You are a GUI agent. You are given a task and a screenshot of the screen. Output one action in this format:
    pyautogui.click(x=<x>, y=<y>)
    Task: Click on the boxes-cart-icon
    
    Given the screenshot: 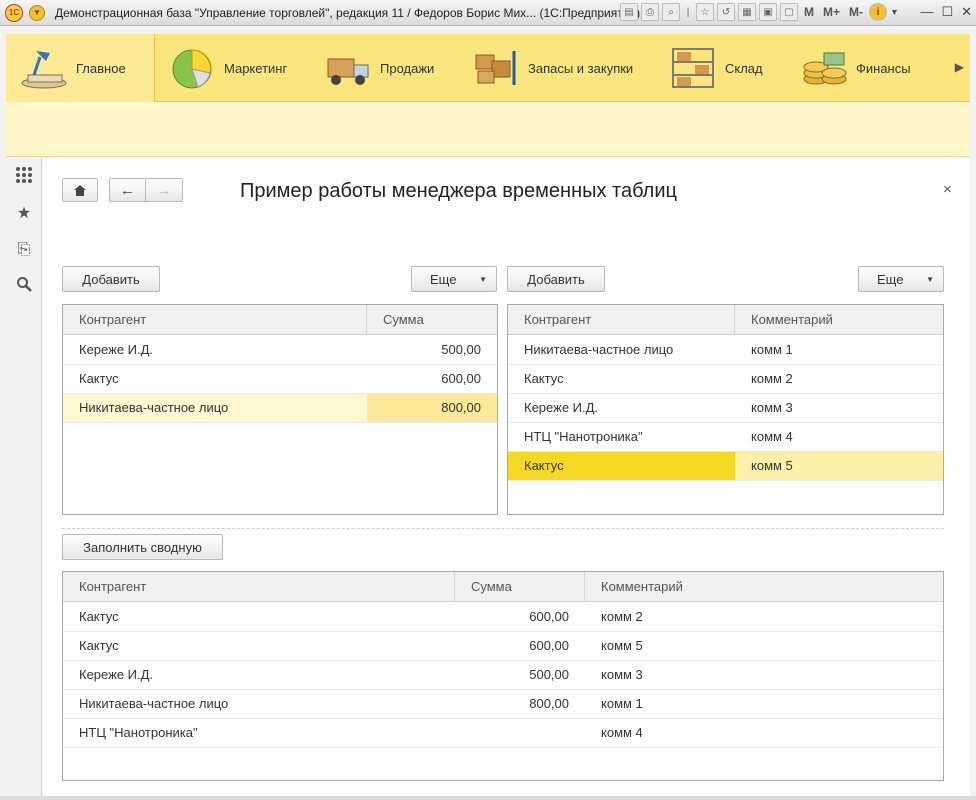 What is the action you would take?
    pyautogui.click(x=497, y=68)
    